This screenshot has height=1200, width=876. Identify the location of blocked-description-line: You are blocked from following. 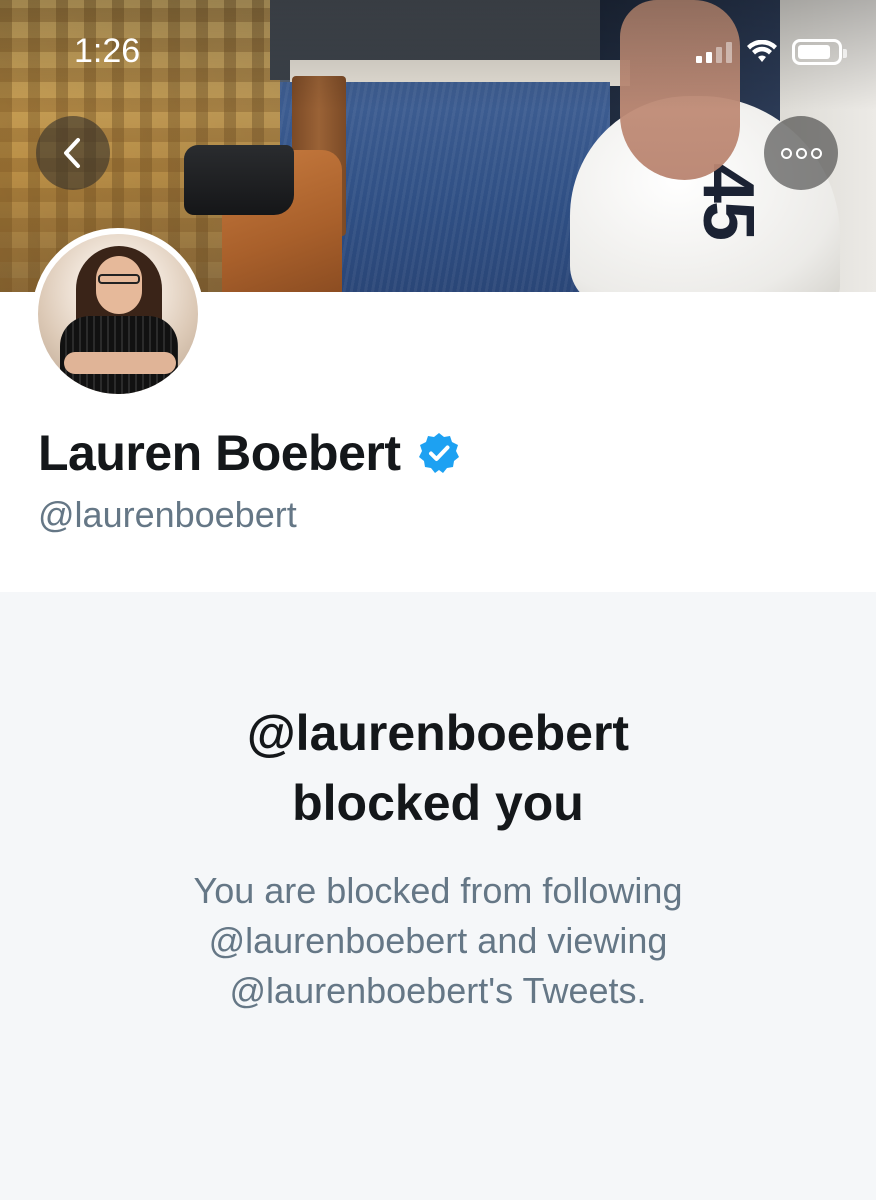
(438, 890).